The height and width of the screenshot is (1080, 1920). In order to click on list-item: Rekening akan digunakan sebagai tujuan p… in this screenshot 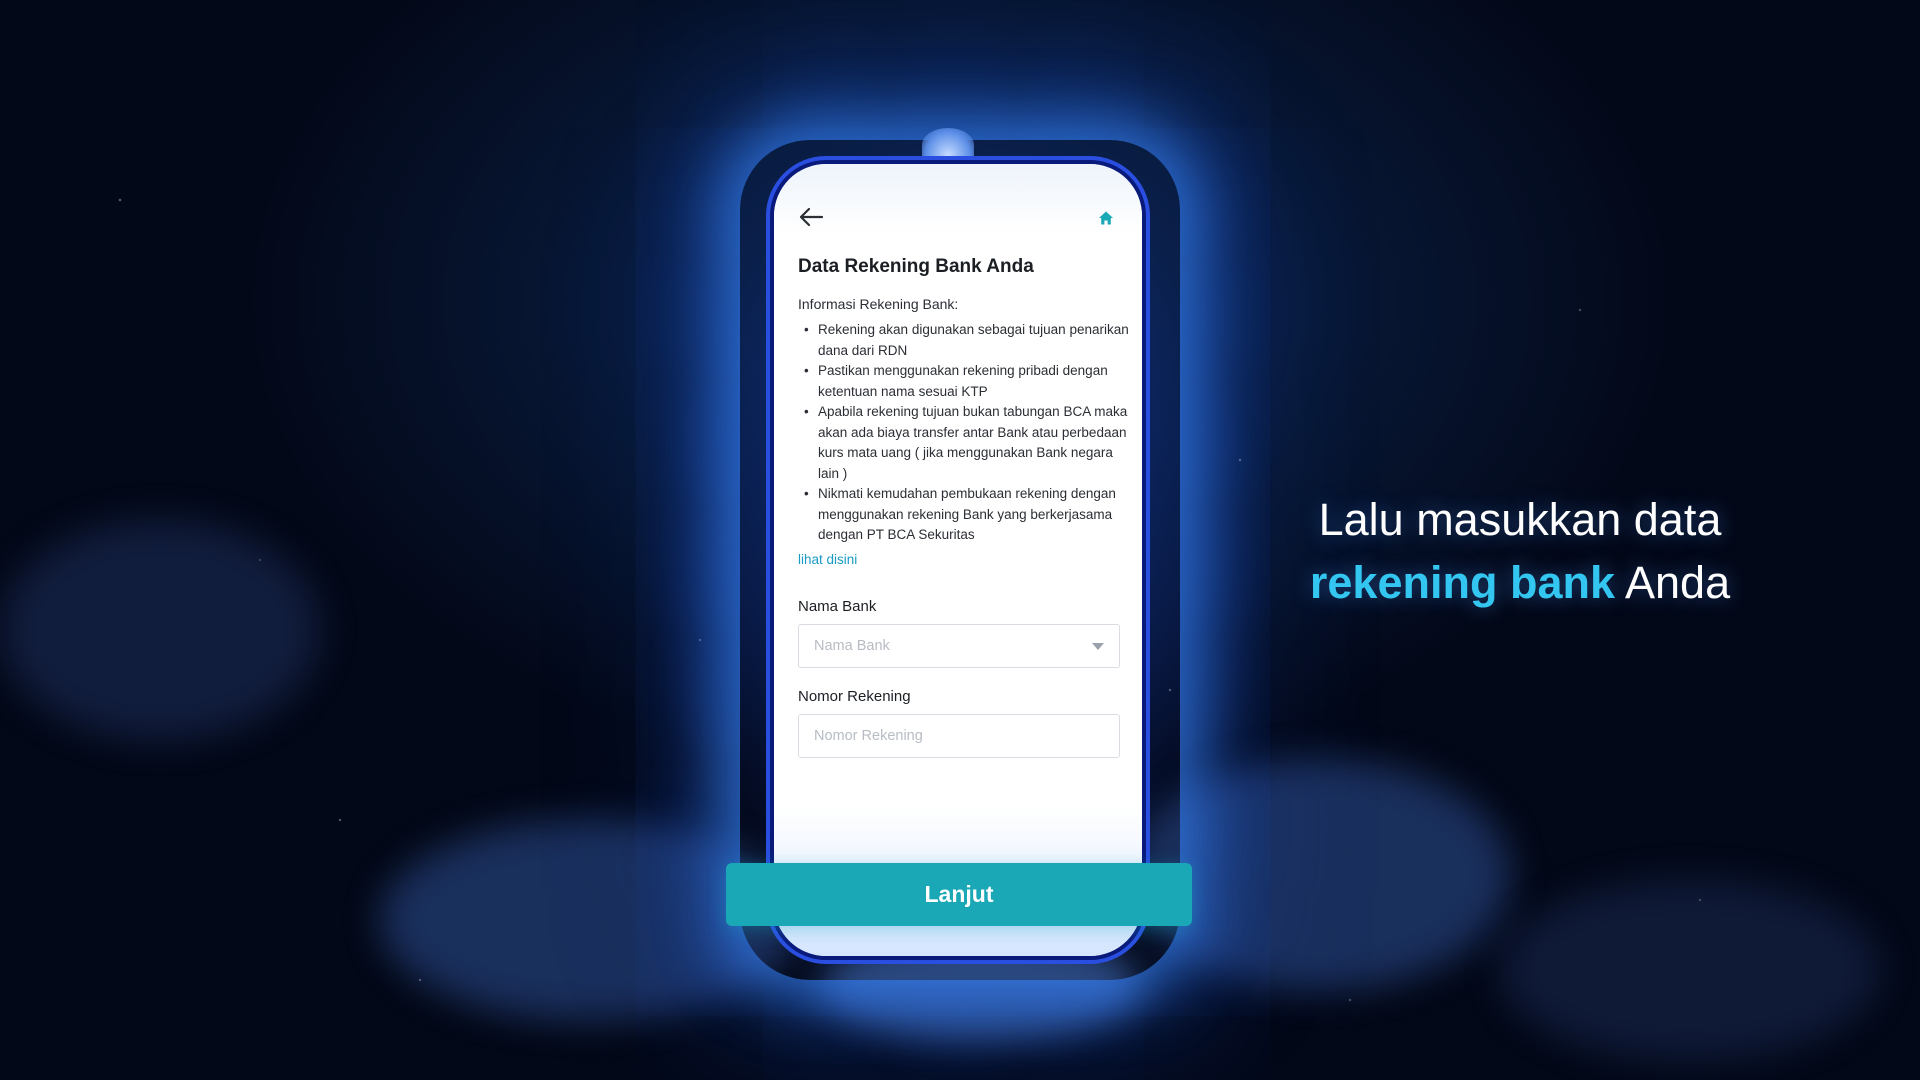, I will do `click(970, 340)`.